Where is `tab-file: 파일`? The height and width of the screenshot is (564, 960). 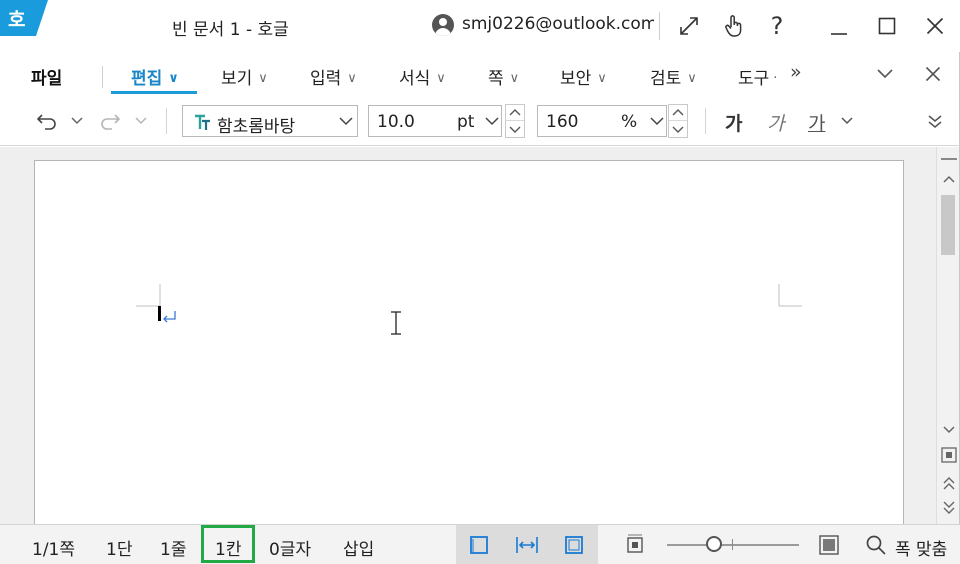
tab-file: 파일 is located at coordinates (46, 76).